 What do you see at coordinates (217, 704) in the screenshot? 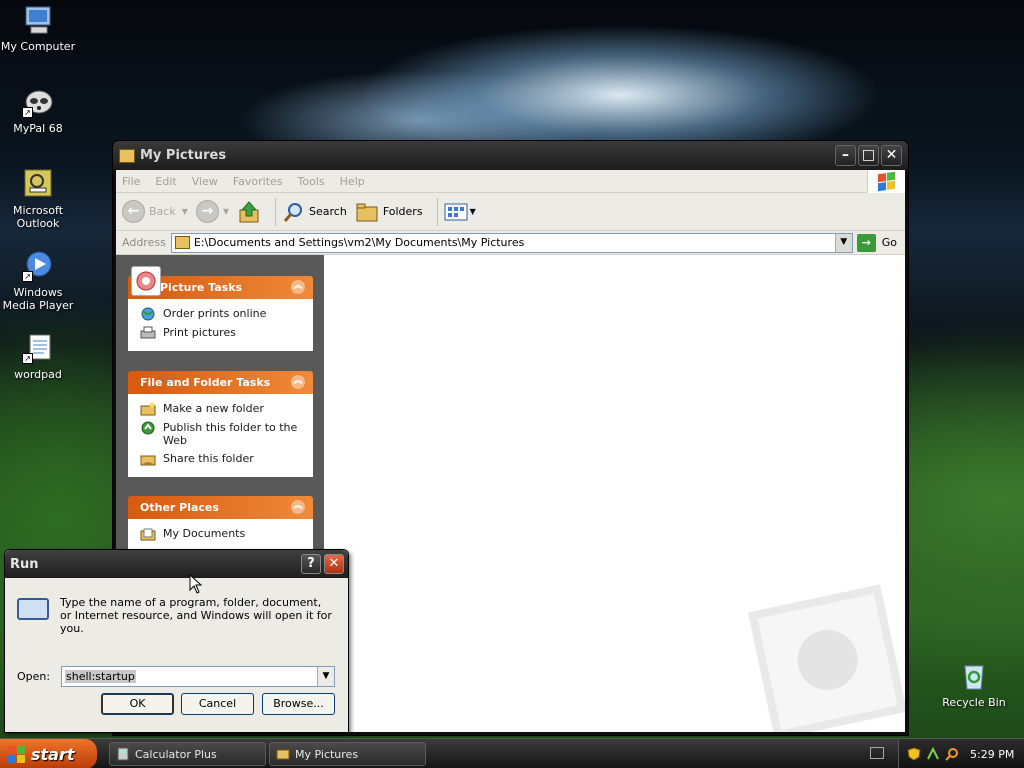
I see `cancel-button: Cancel` at bounding box center [217, 704].